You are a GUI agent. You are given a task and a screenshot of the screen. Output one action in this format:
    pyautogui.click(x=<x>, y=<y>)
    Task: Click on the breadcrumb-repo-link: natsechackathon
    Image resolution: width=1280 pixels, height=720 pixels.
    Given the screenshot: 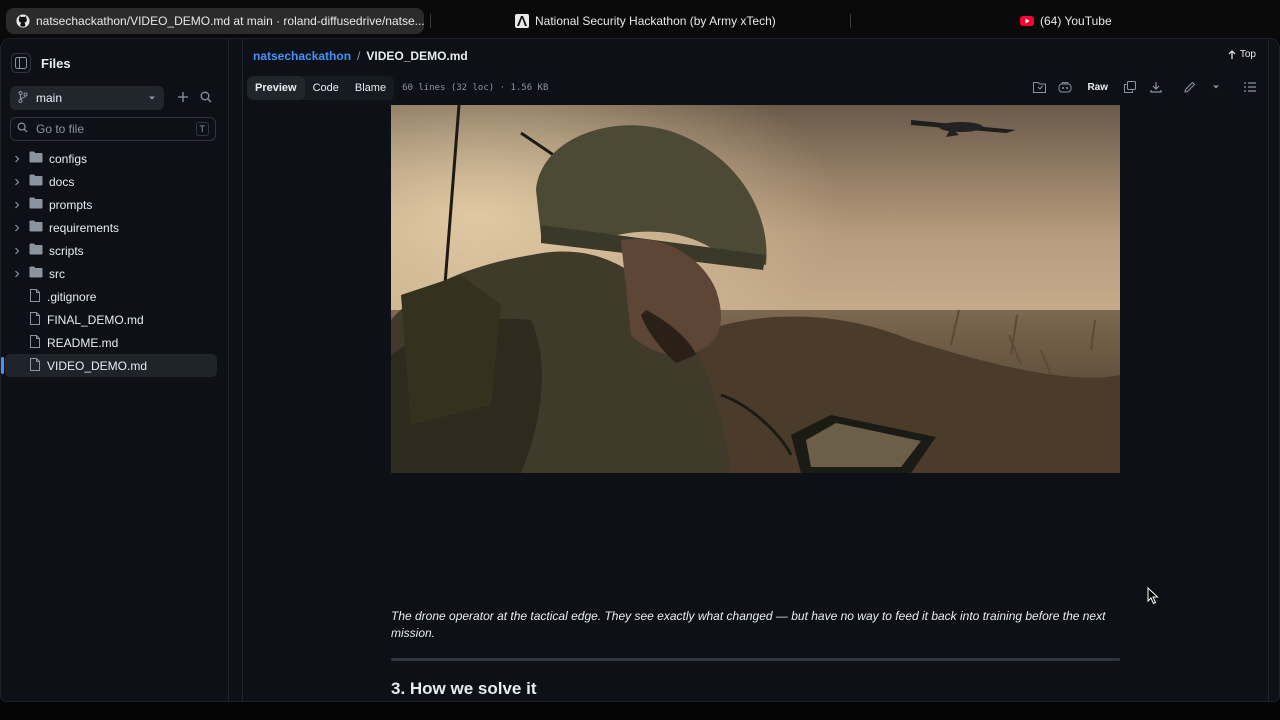 What is the action you would take?
    pyautogui.click(x=302, y=56)
    